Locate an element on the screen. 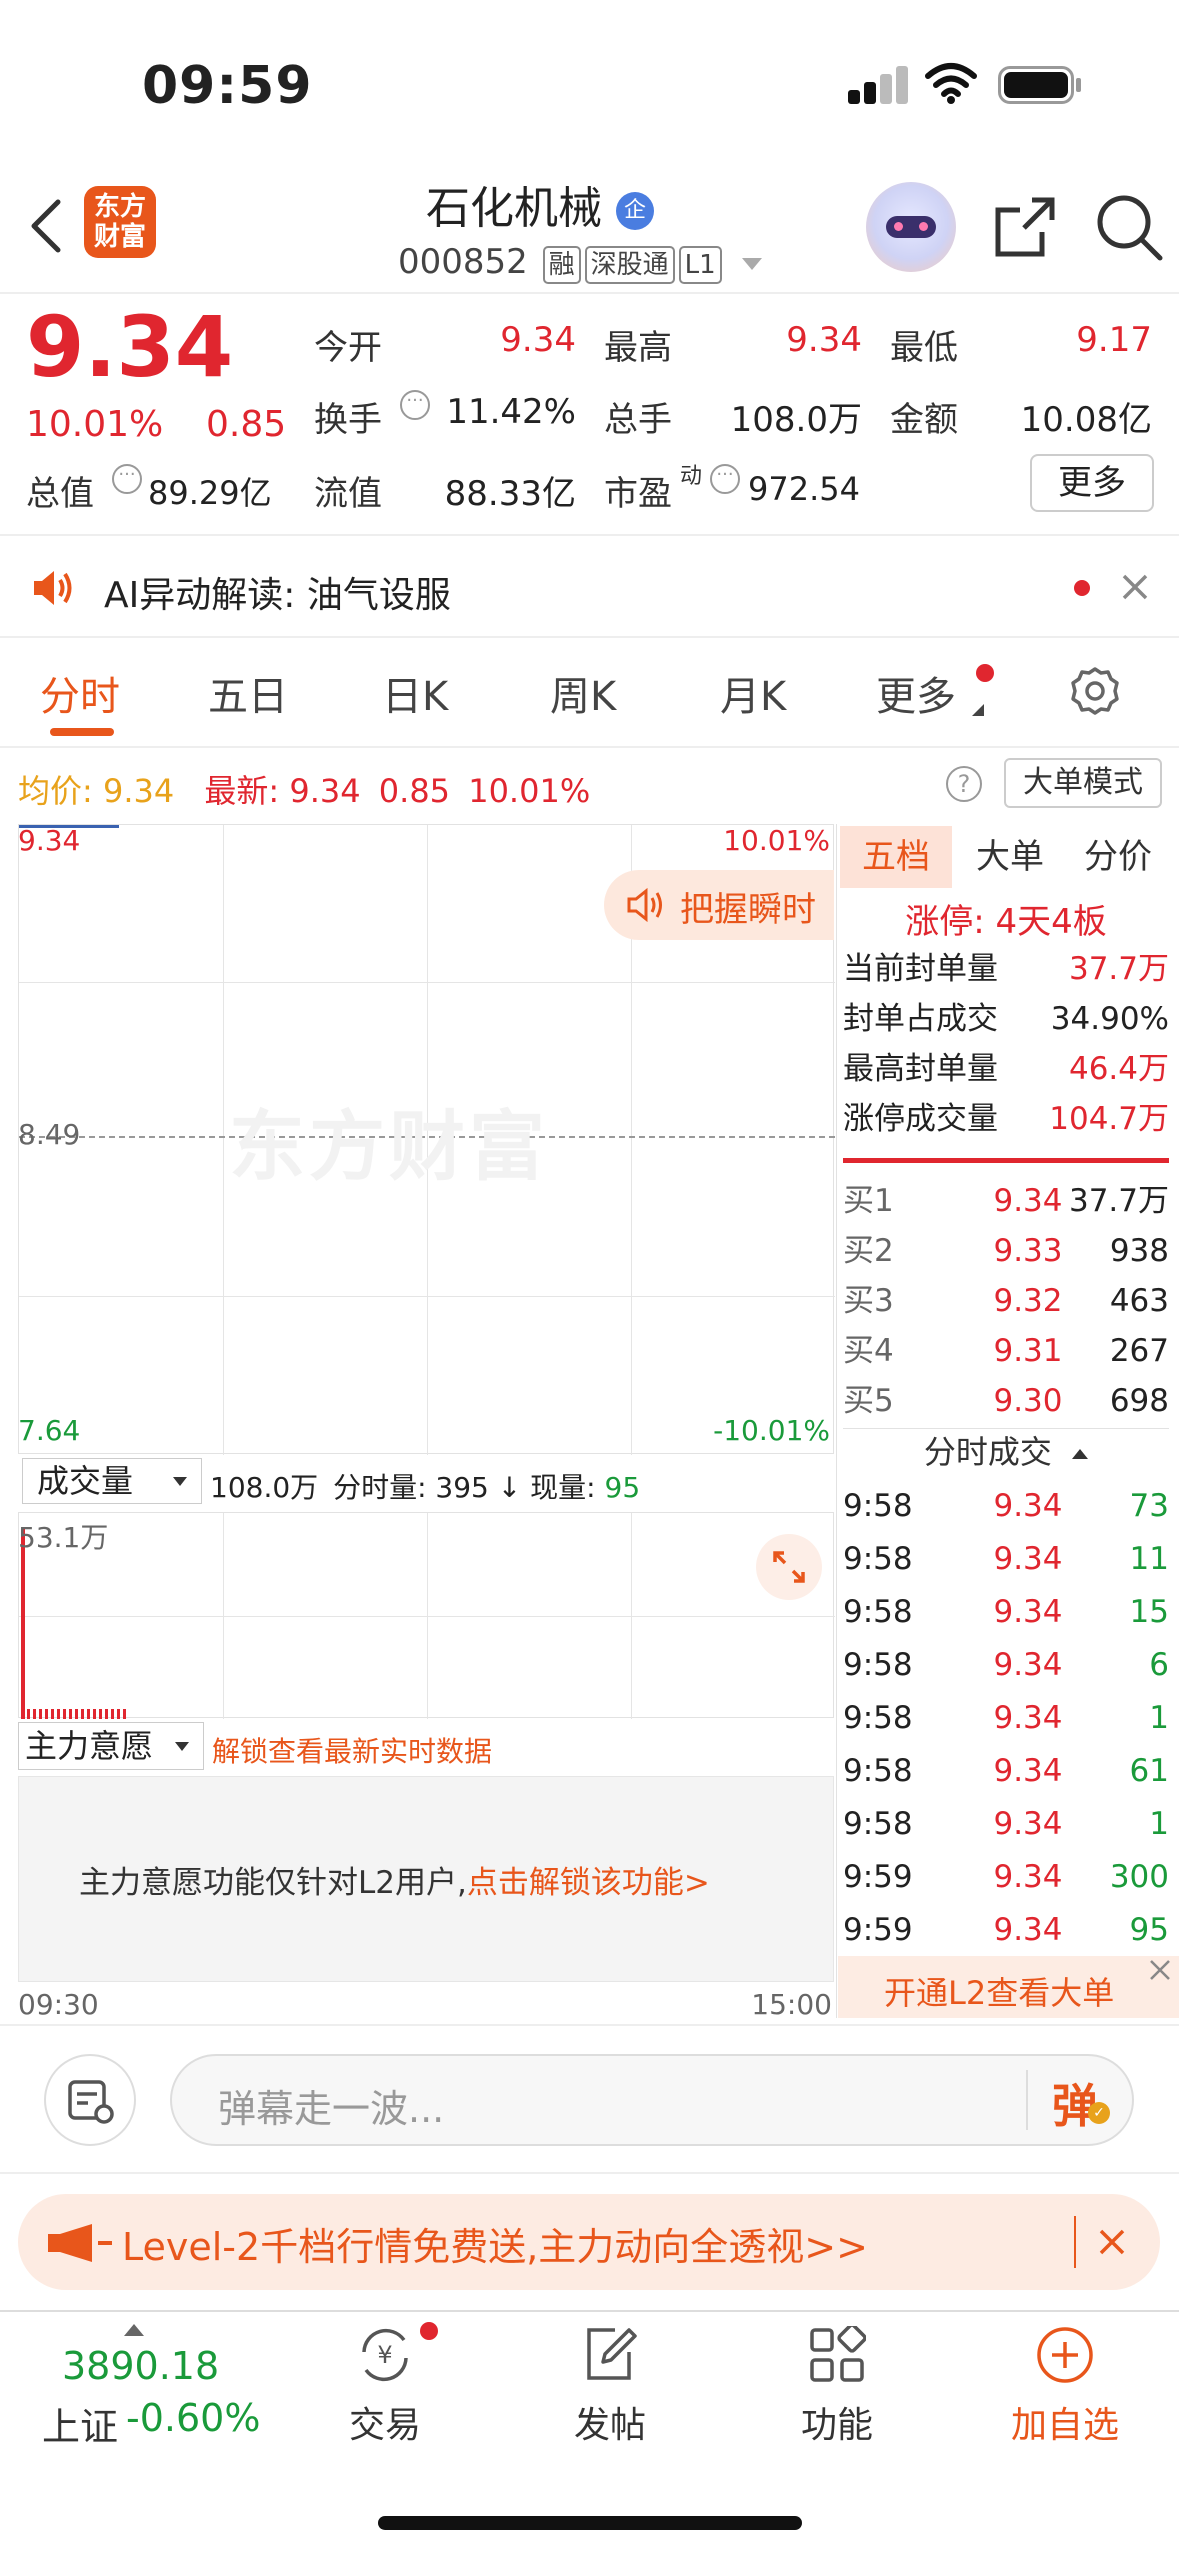  y-axis-top-label: 9.34 is located at coordinates (49, 840).